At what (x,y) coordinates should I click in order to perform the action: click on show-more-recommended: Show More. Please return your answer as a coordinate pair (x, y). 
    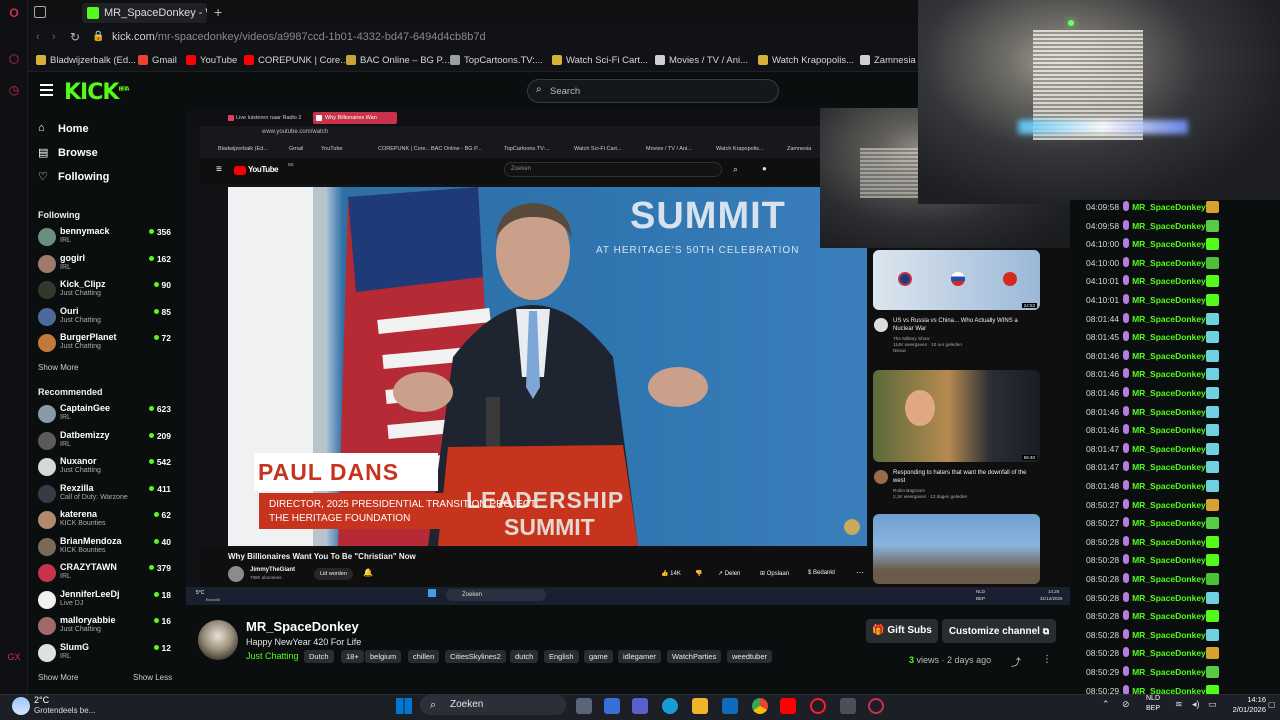
    Looking at the image, I should click on (58, 677).